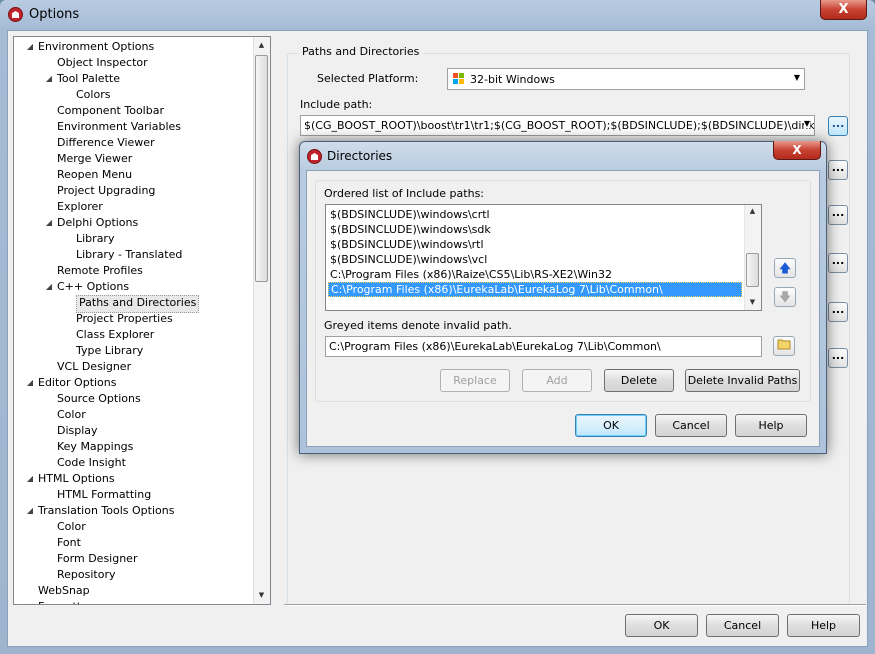 Image resolution: width=875 pixels, height=654 pixels. I want to click on tree-item: Object Inspector, so click(102, 63).